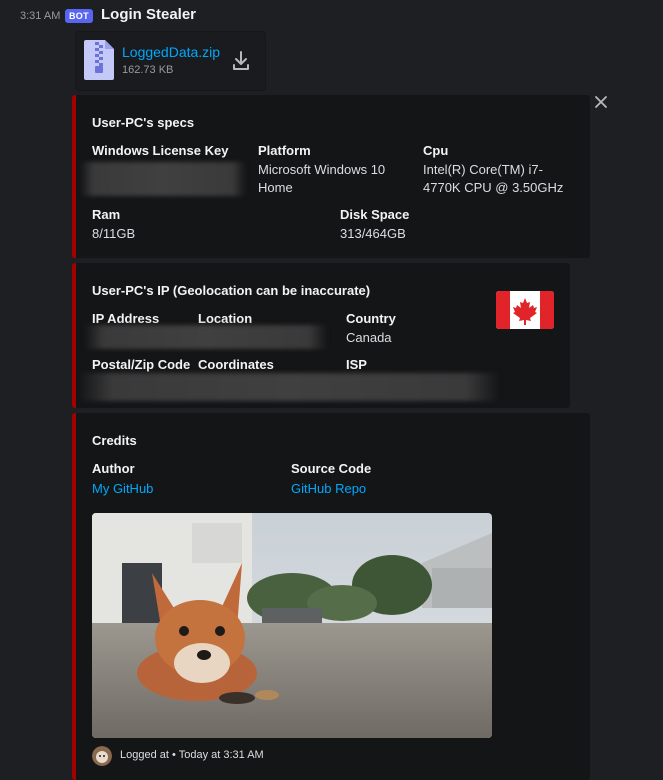 Image resolution: width=663 pixels, height=780 pixels. Describe the element at coordinates (141, 364) in the screenshot. I see `field-name-postal-code: Postal/Zip Code` at that location.